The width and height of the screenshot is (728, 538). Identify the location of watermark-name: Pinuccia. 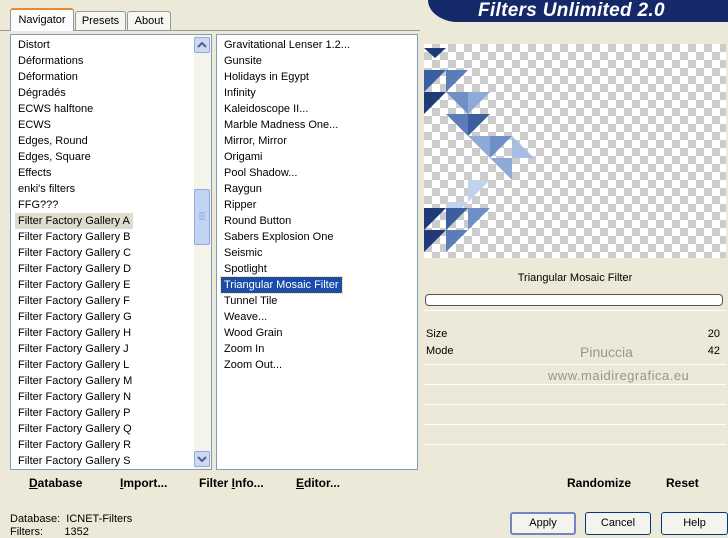
(606, 352).